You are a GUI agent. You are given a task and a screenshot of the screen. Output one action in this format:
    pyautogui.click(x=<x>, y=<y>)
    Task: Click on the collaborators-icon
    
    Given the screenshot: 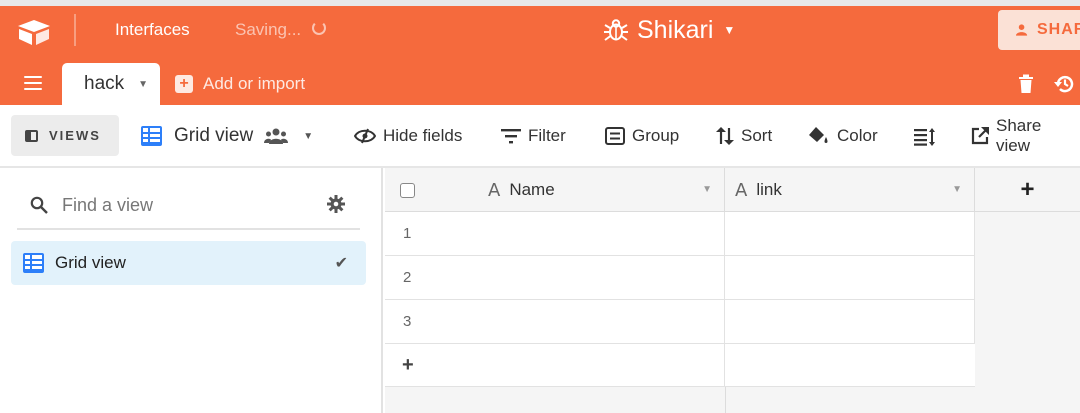 What is the action you would take?
    pyautogui.click(x=276, y=136)
    